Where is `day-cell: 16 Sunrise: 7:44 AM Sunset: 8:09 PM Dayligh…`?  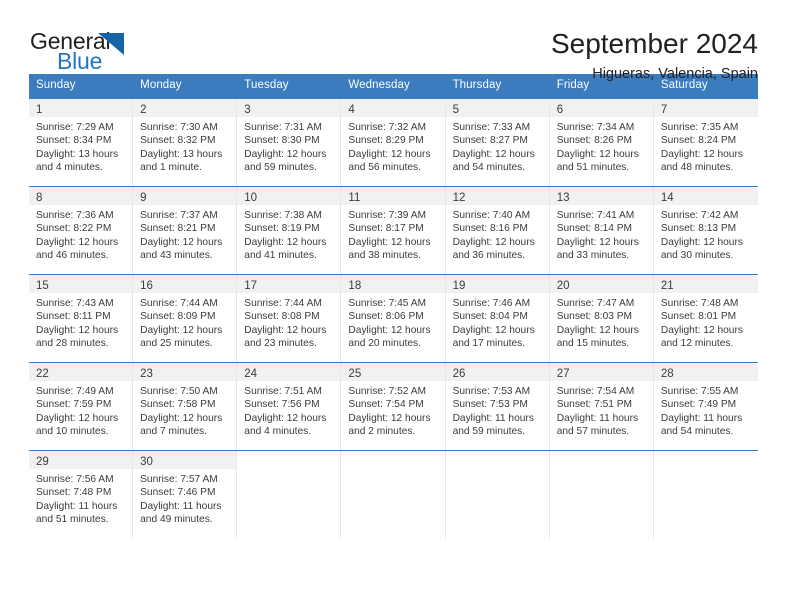 day-cell: 16 Sunrise: 7:44 AM Sunset: 8:09 PM Dayligh… is located at coordinates (185, 318).